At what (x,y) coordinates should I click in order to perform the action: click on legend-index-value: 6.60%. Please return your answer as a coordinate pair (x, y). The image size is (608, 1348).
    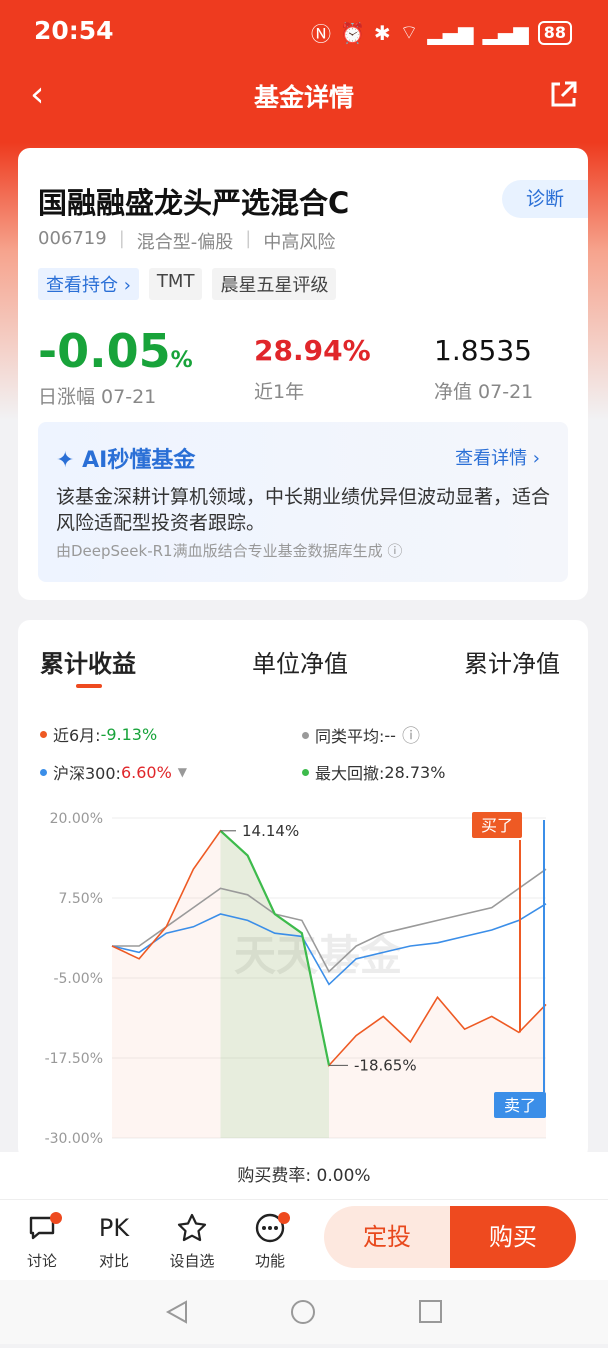
    Looking at the image, I should click on (146, 772).